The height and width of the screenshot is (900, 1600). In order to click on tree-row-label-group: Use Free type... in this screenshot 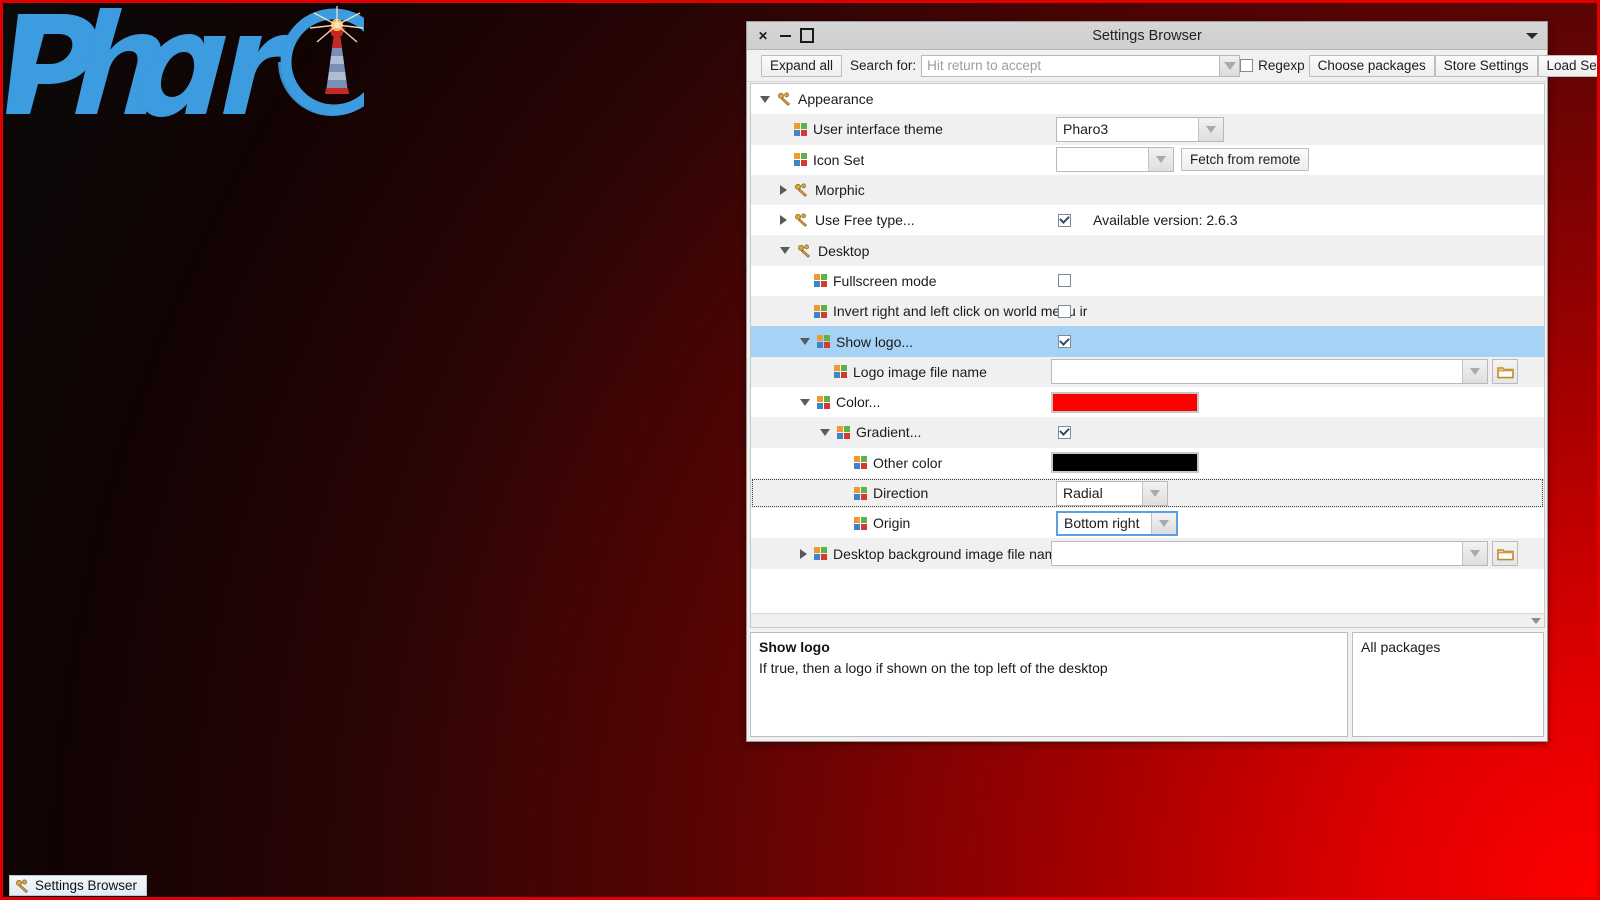, I will do `click(833, 220)`.